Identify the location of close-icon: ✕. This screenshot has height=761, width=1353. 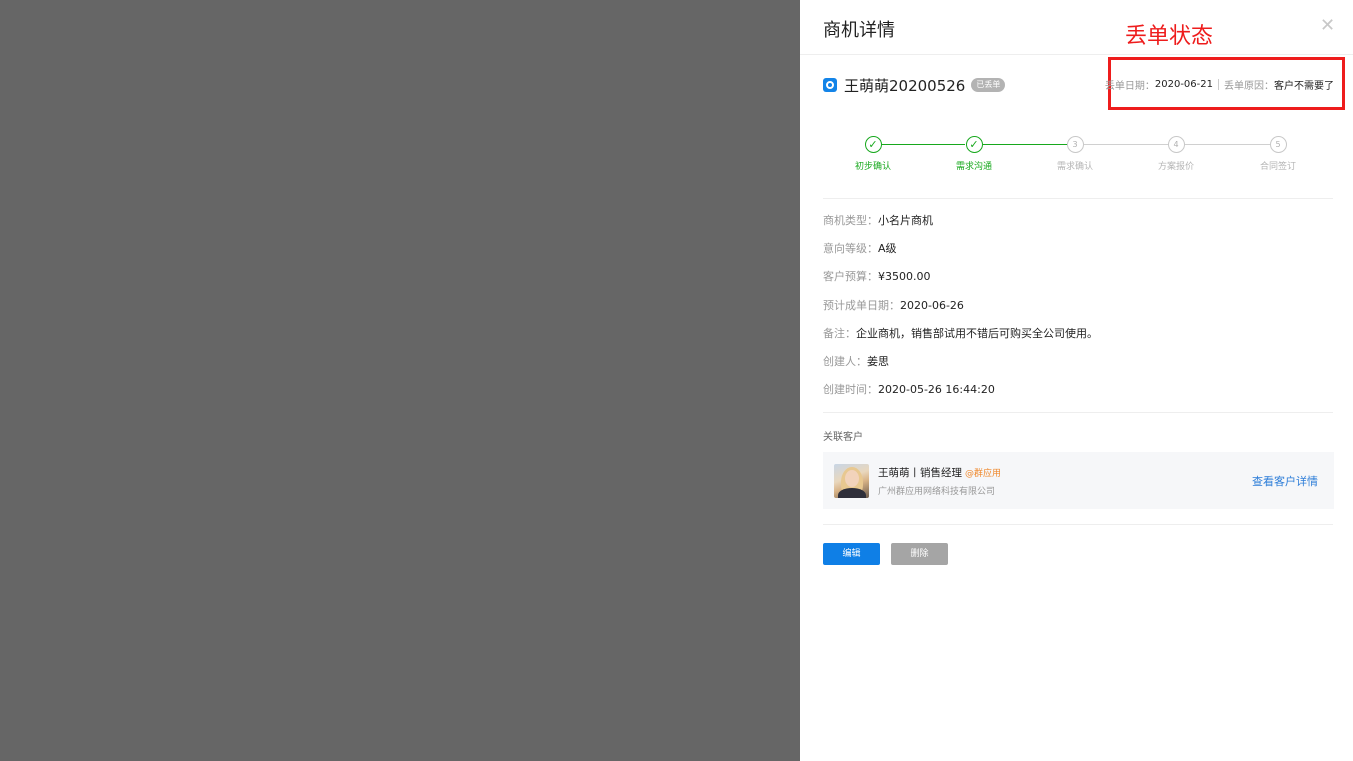
(1327, 26).